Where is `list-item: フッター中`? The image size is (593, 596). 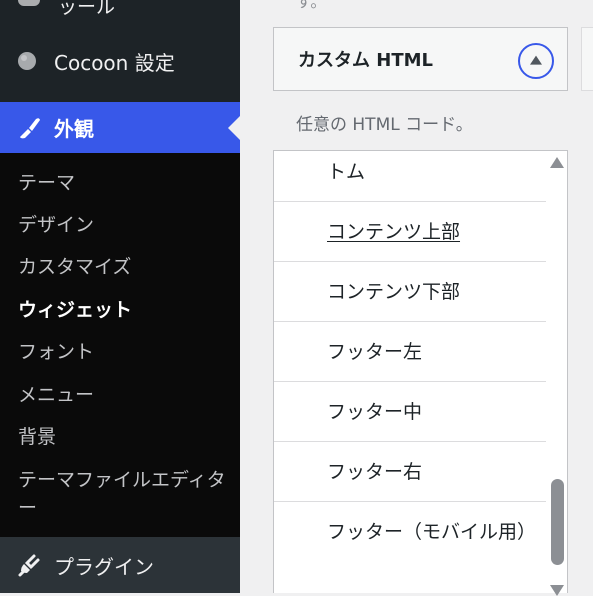 list-item: フッター中 is located at coordinates (410, 412).